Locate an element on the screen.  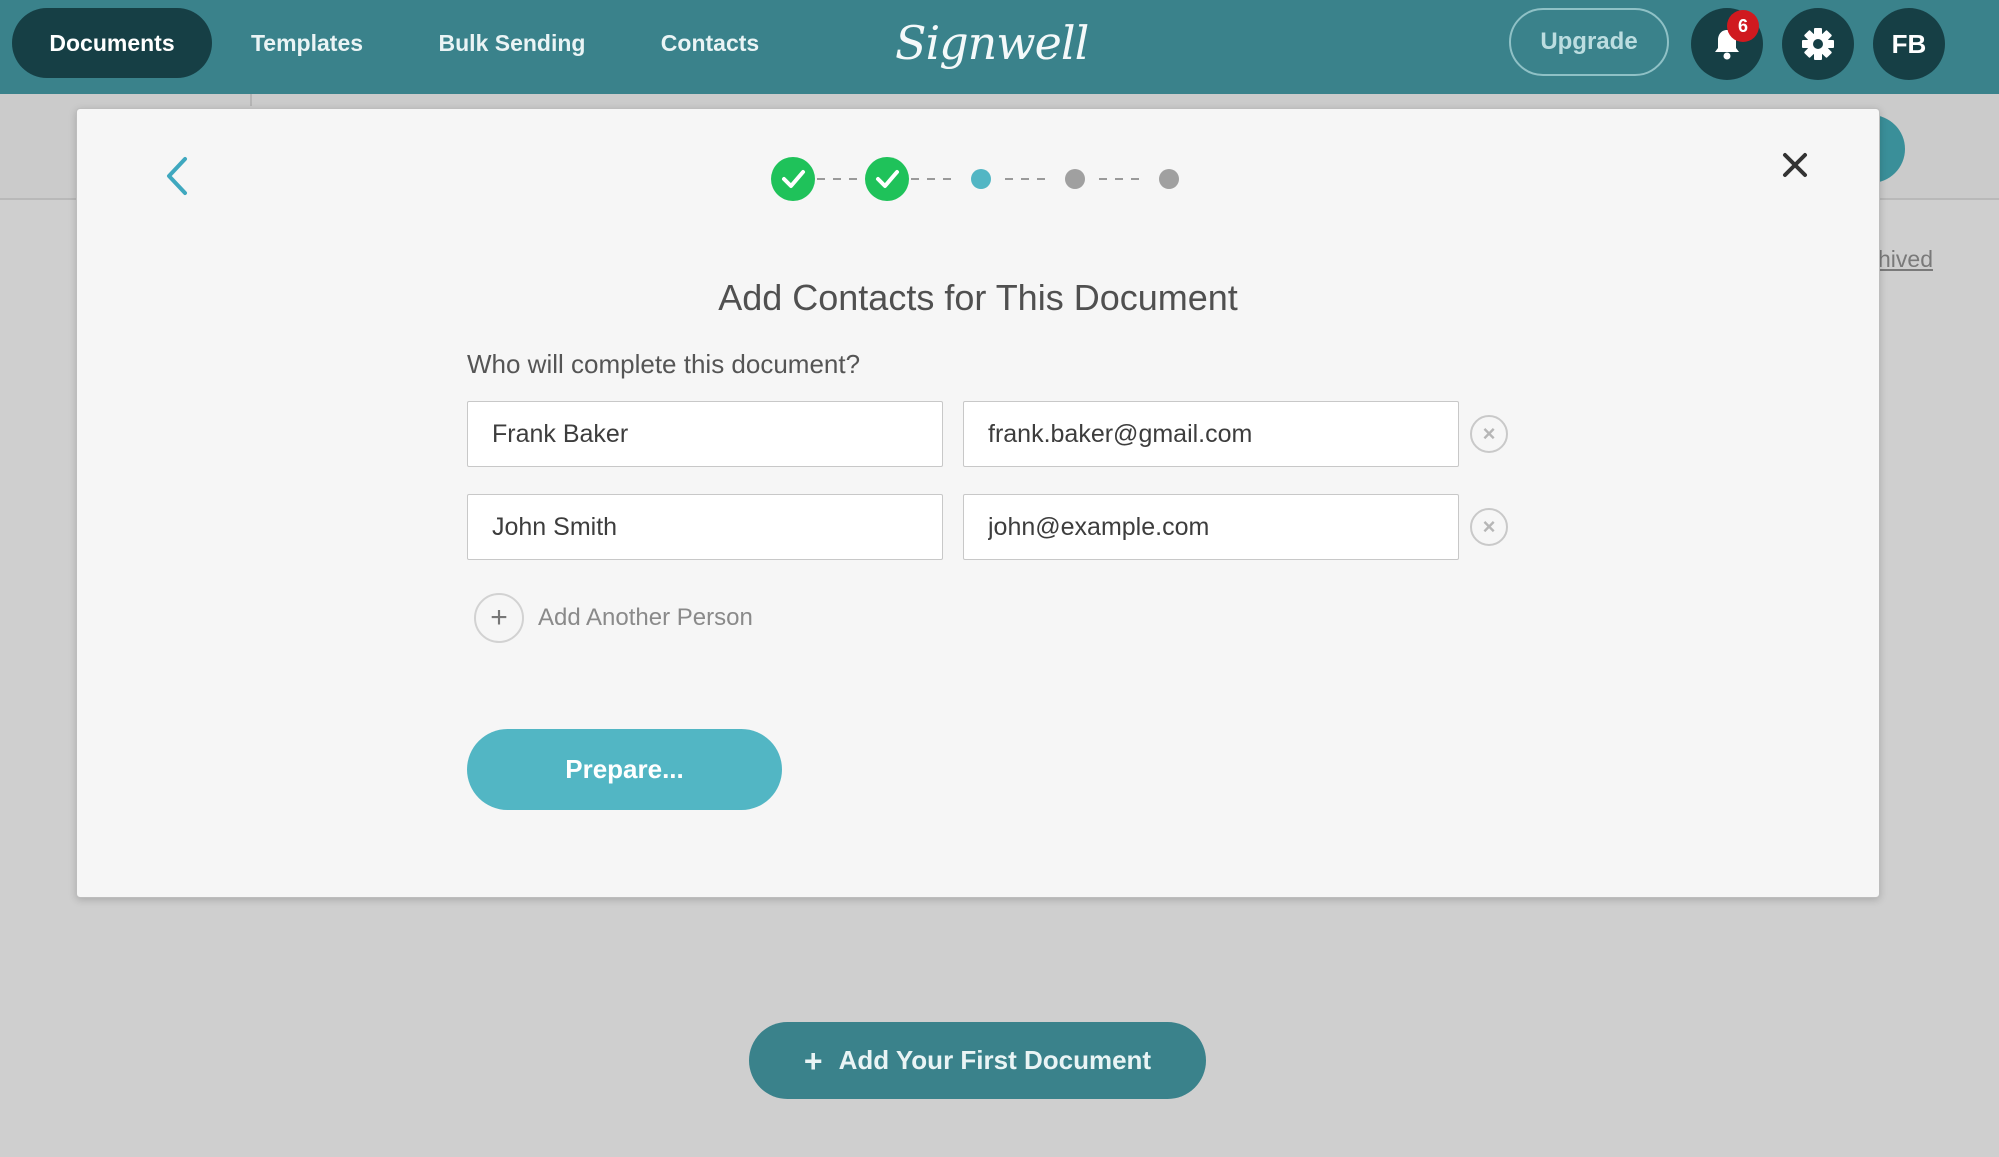
remove-contact-button-1: × is located at coordinates (1489, 434).